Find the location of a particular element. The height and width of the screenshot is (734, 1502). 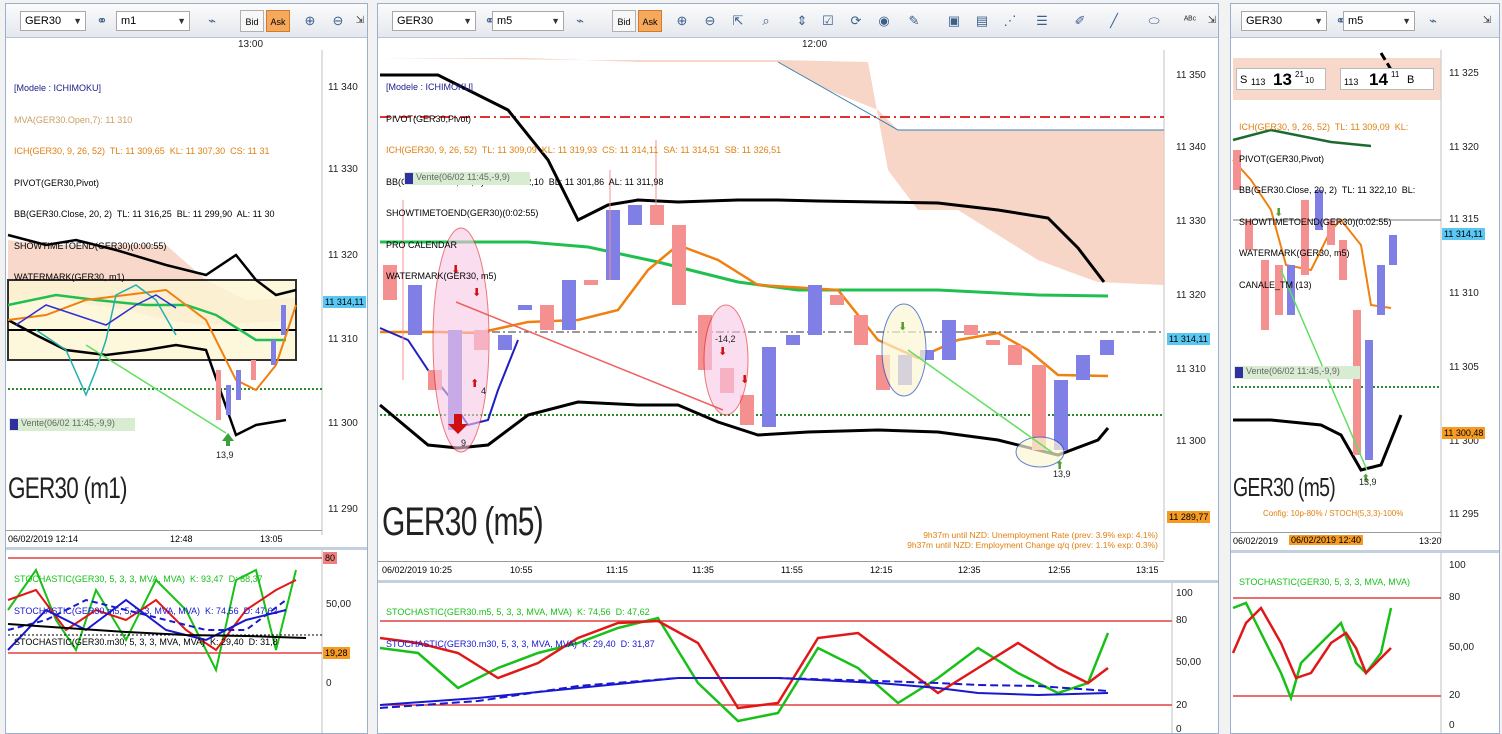

link-icon: ⚭ is located at coordinates (102, 21).